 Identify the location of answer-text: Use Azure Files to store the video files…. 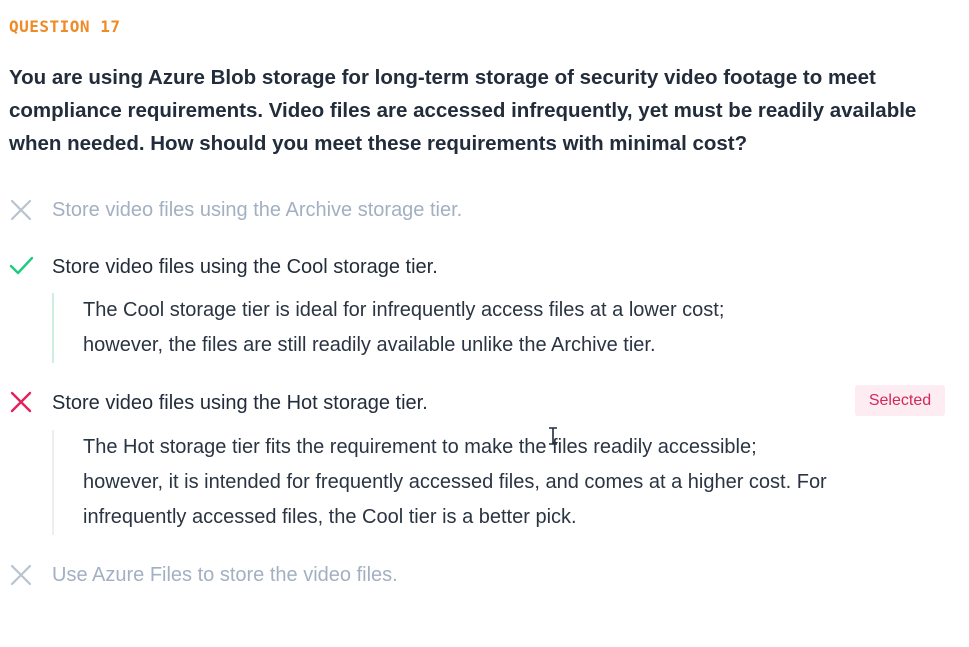
(225, 575).